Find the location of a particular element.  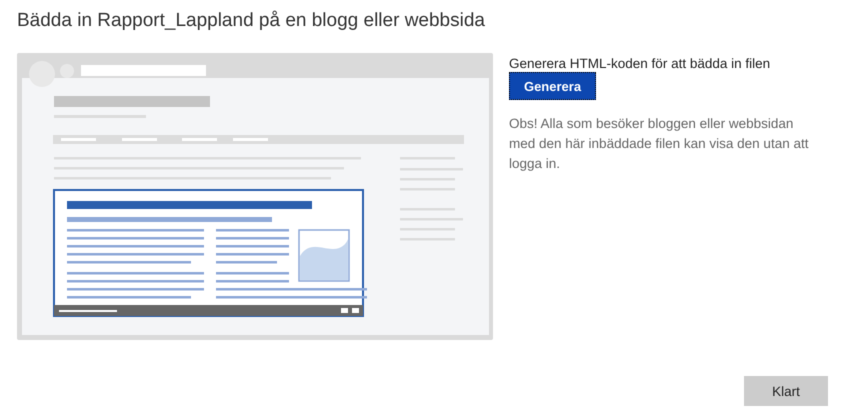

generate-label: Generera HTML-koden för att bädda in filen is located at coordinates (639, 64).